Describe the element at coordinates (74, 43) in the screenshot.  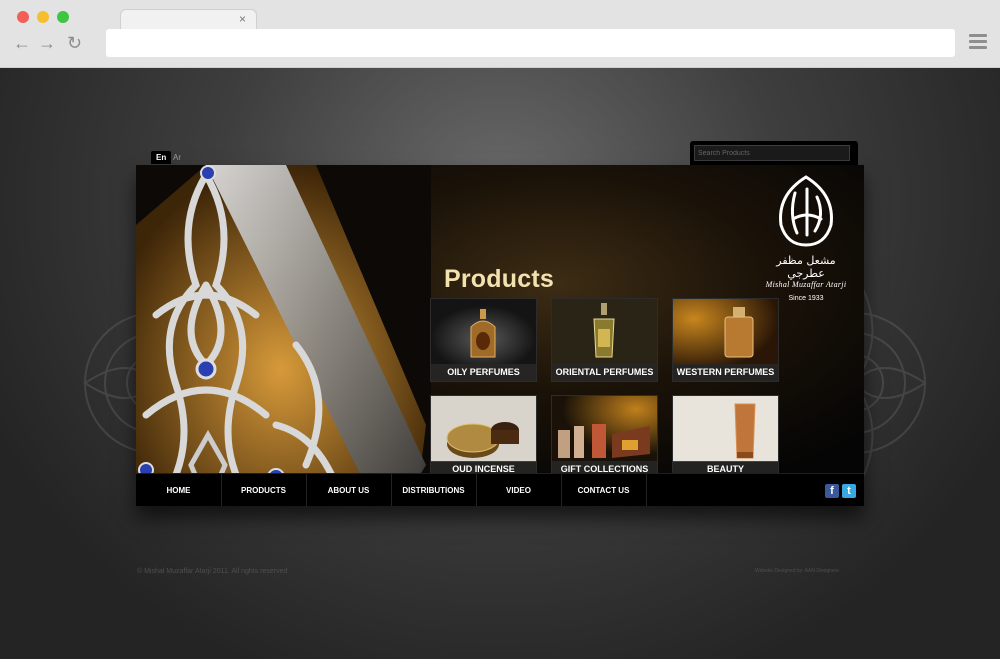
I see `reload-icon: ↻` at that location.